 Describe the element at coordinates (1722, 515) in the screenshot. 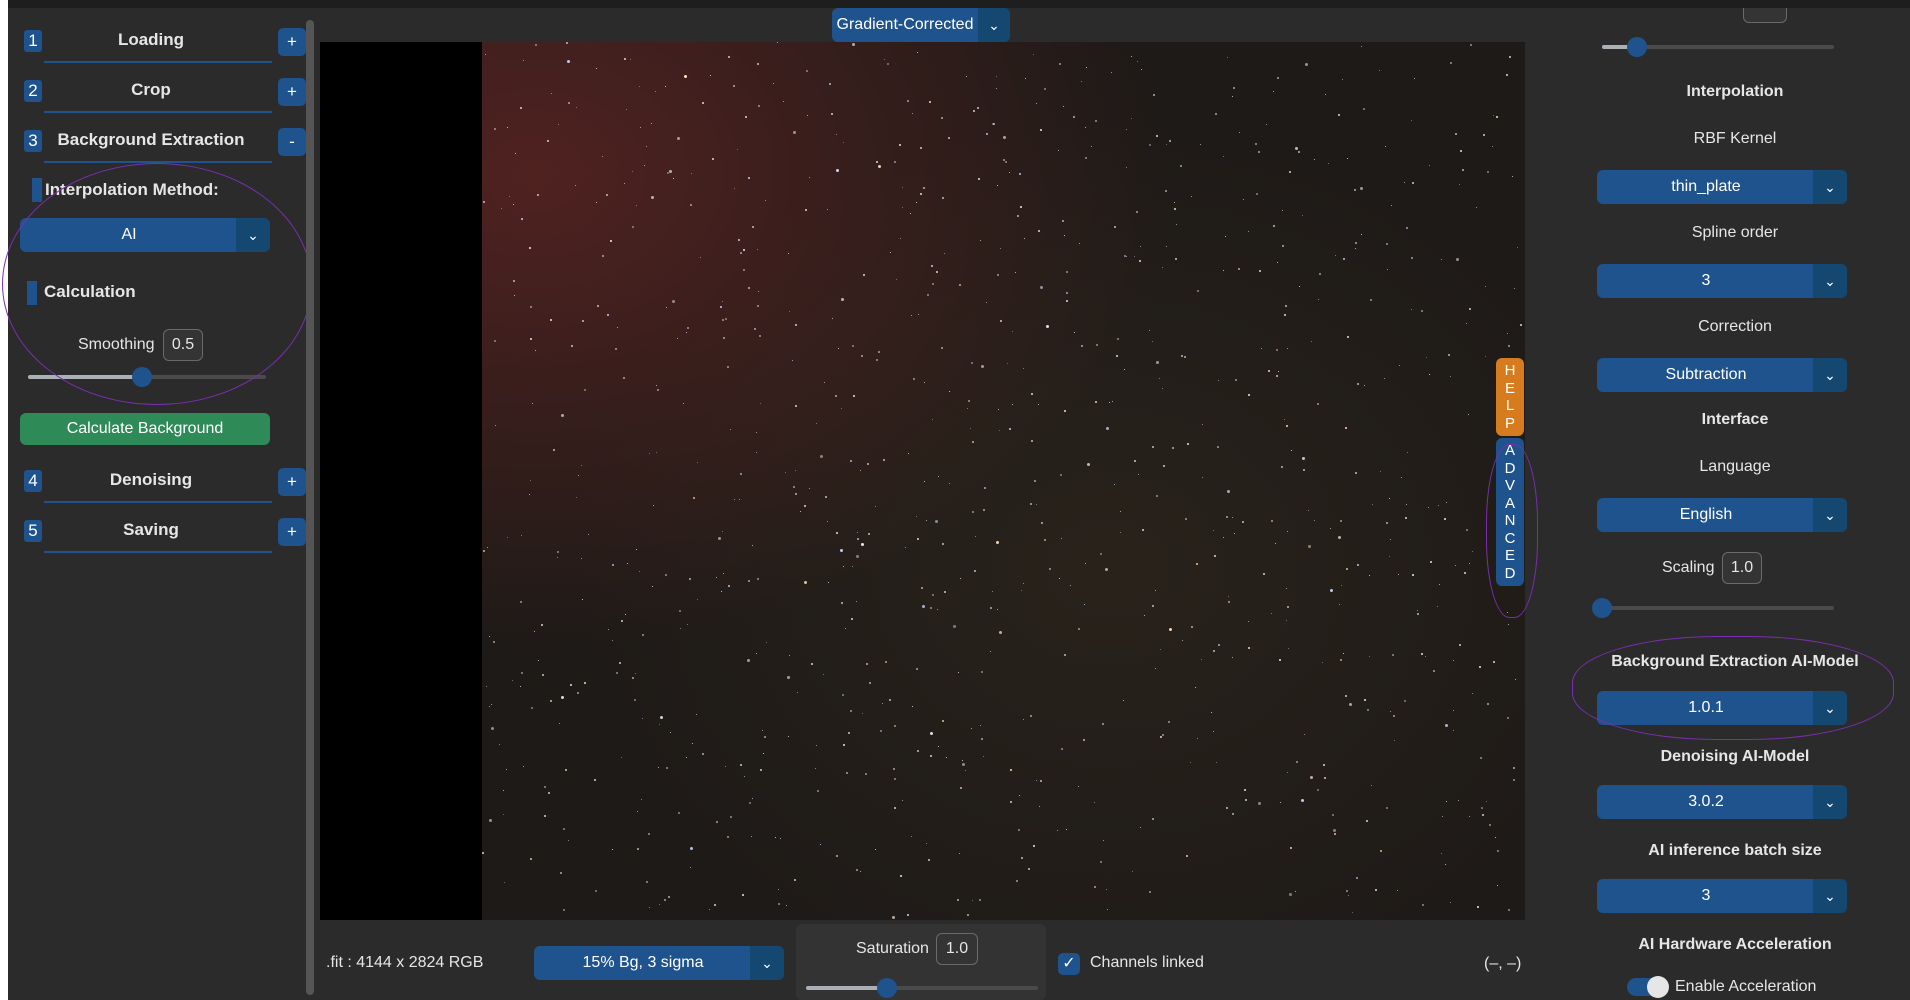

I see `language-dropdown: English ⌄` at that location.